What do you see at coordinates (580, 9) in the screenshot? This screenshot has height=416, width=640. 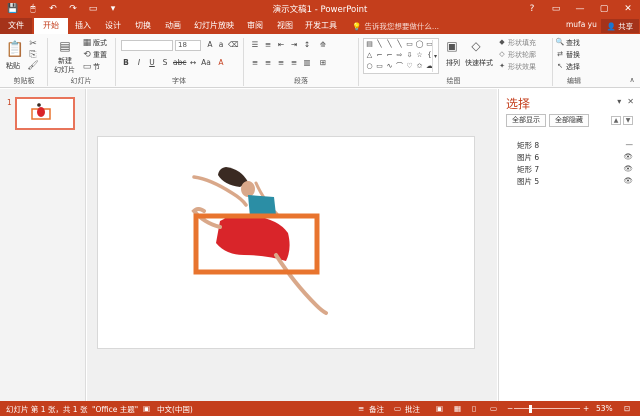 I see `minimize-icon: —` at bounding box center [580, 9].